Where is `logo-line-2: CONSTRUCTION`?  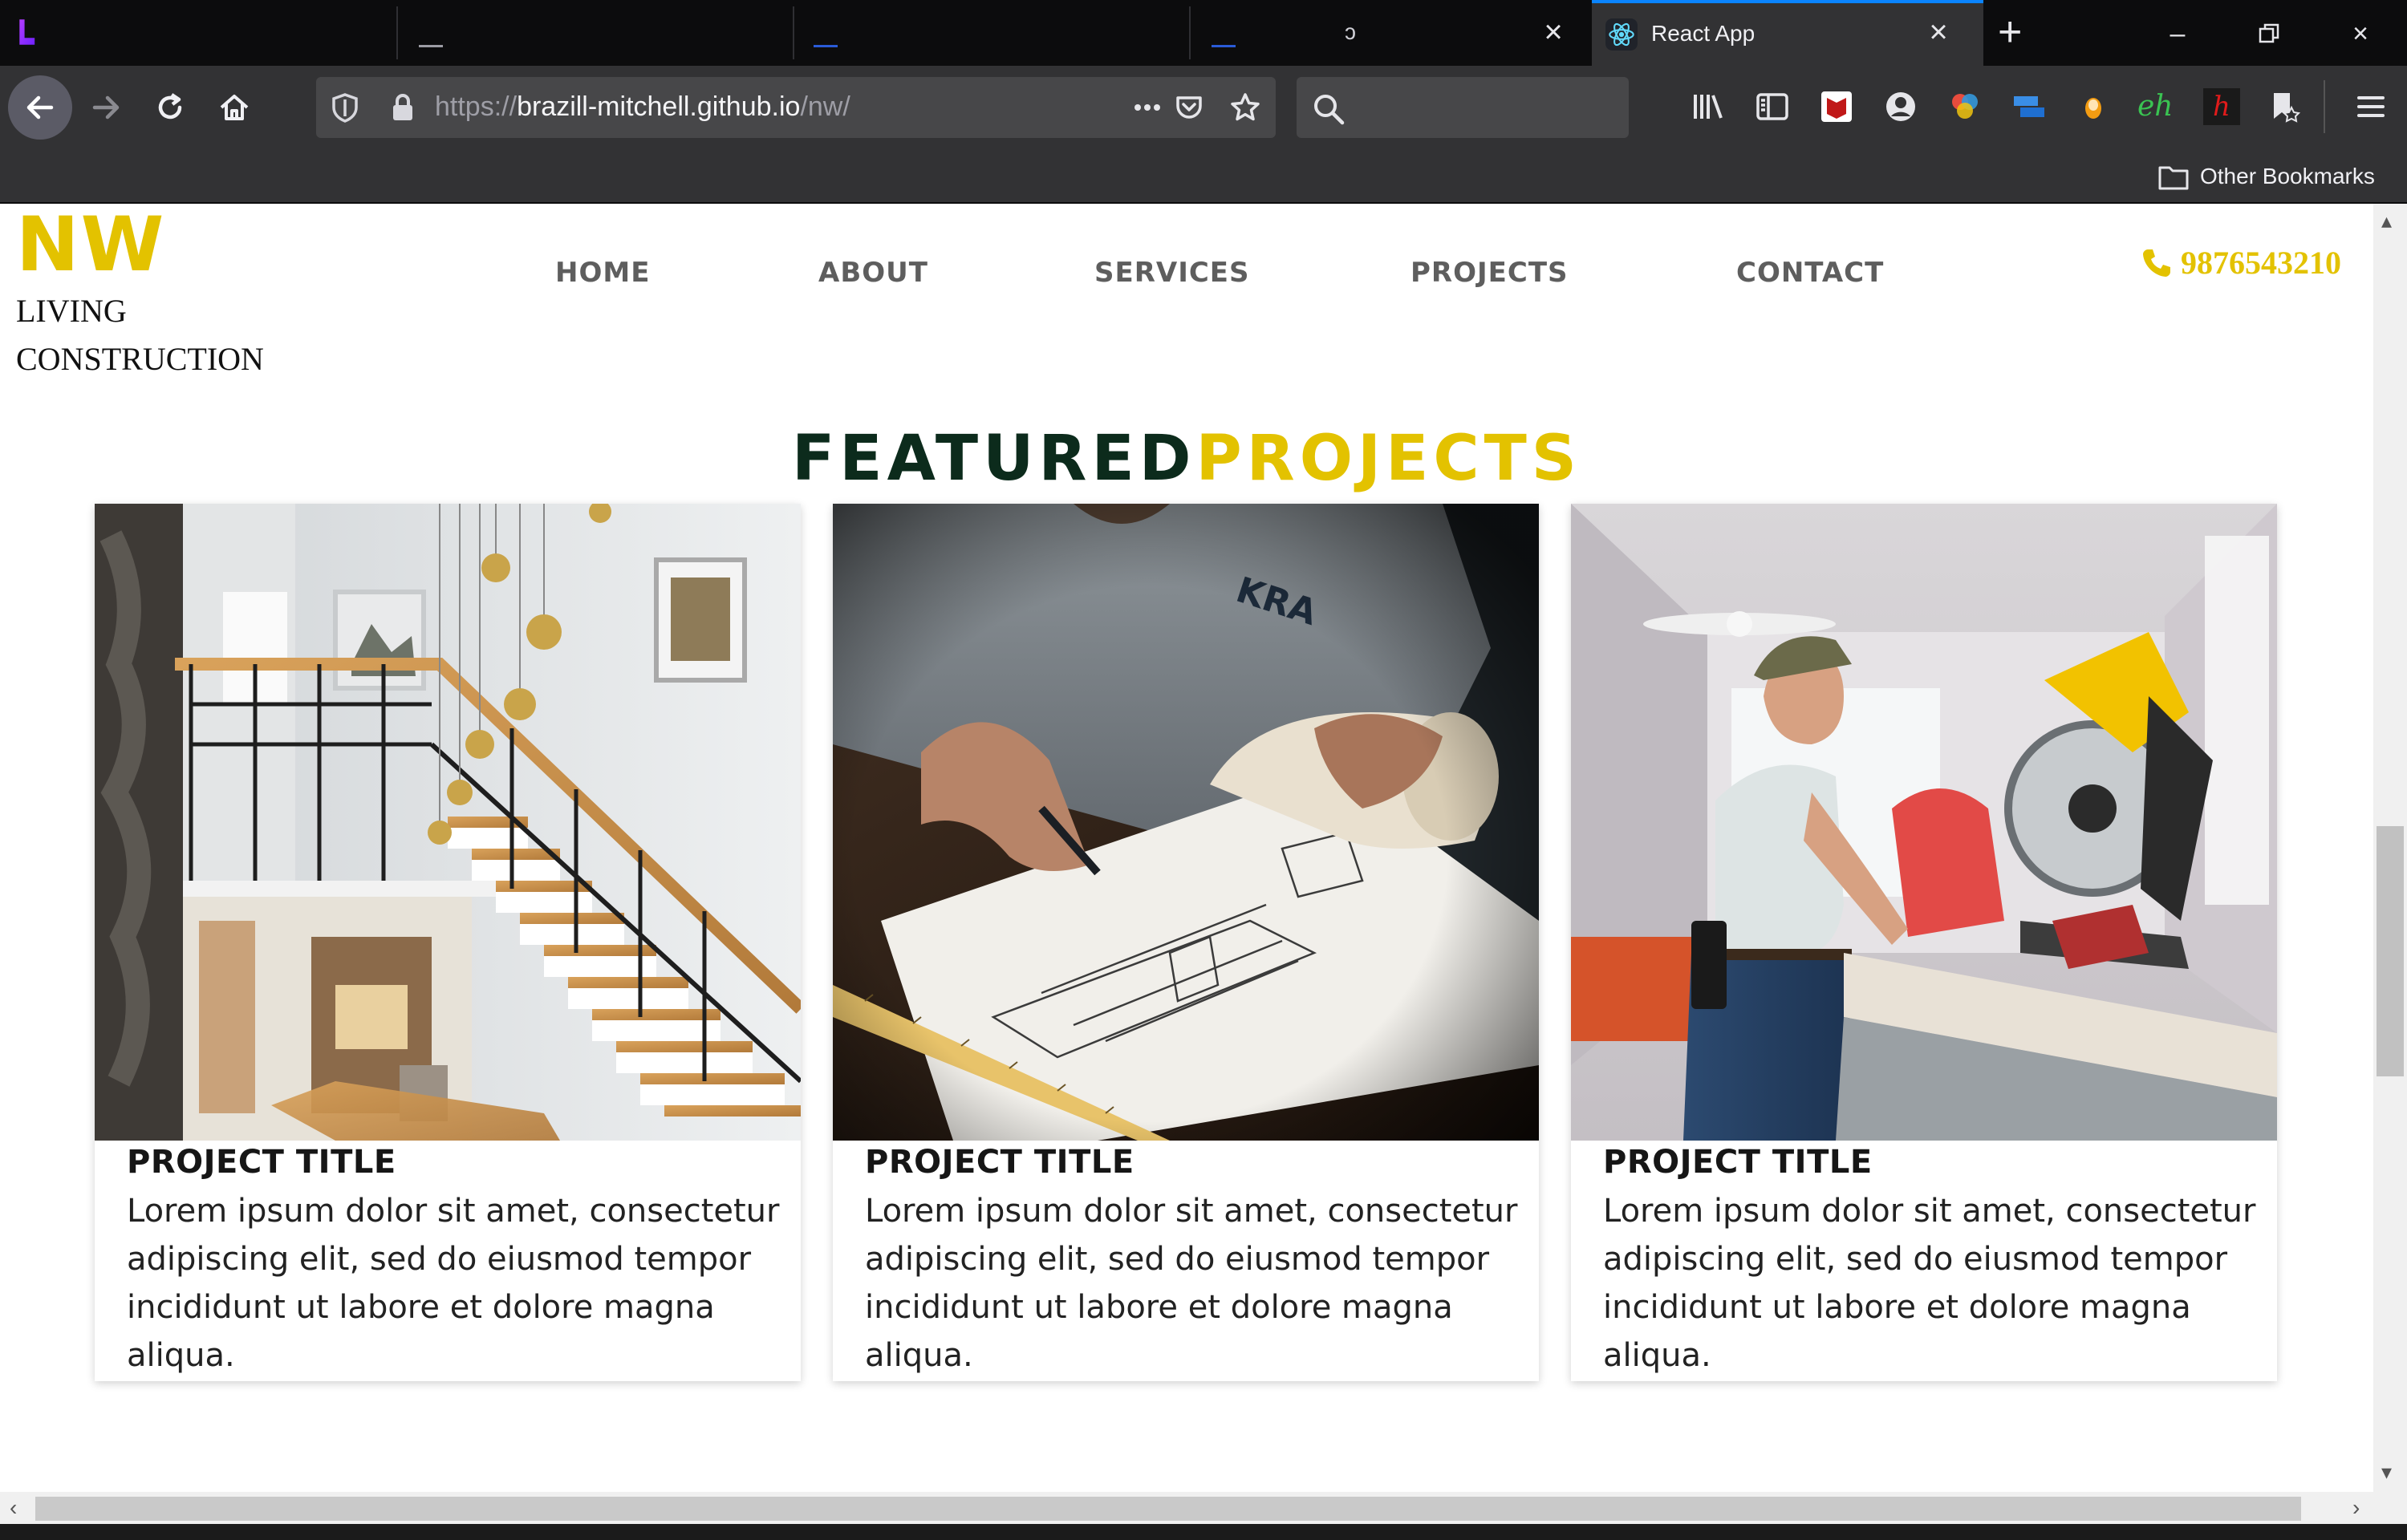 logo-line-2: CONSTRUCTION is located at coordinates (140, 359).